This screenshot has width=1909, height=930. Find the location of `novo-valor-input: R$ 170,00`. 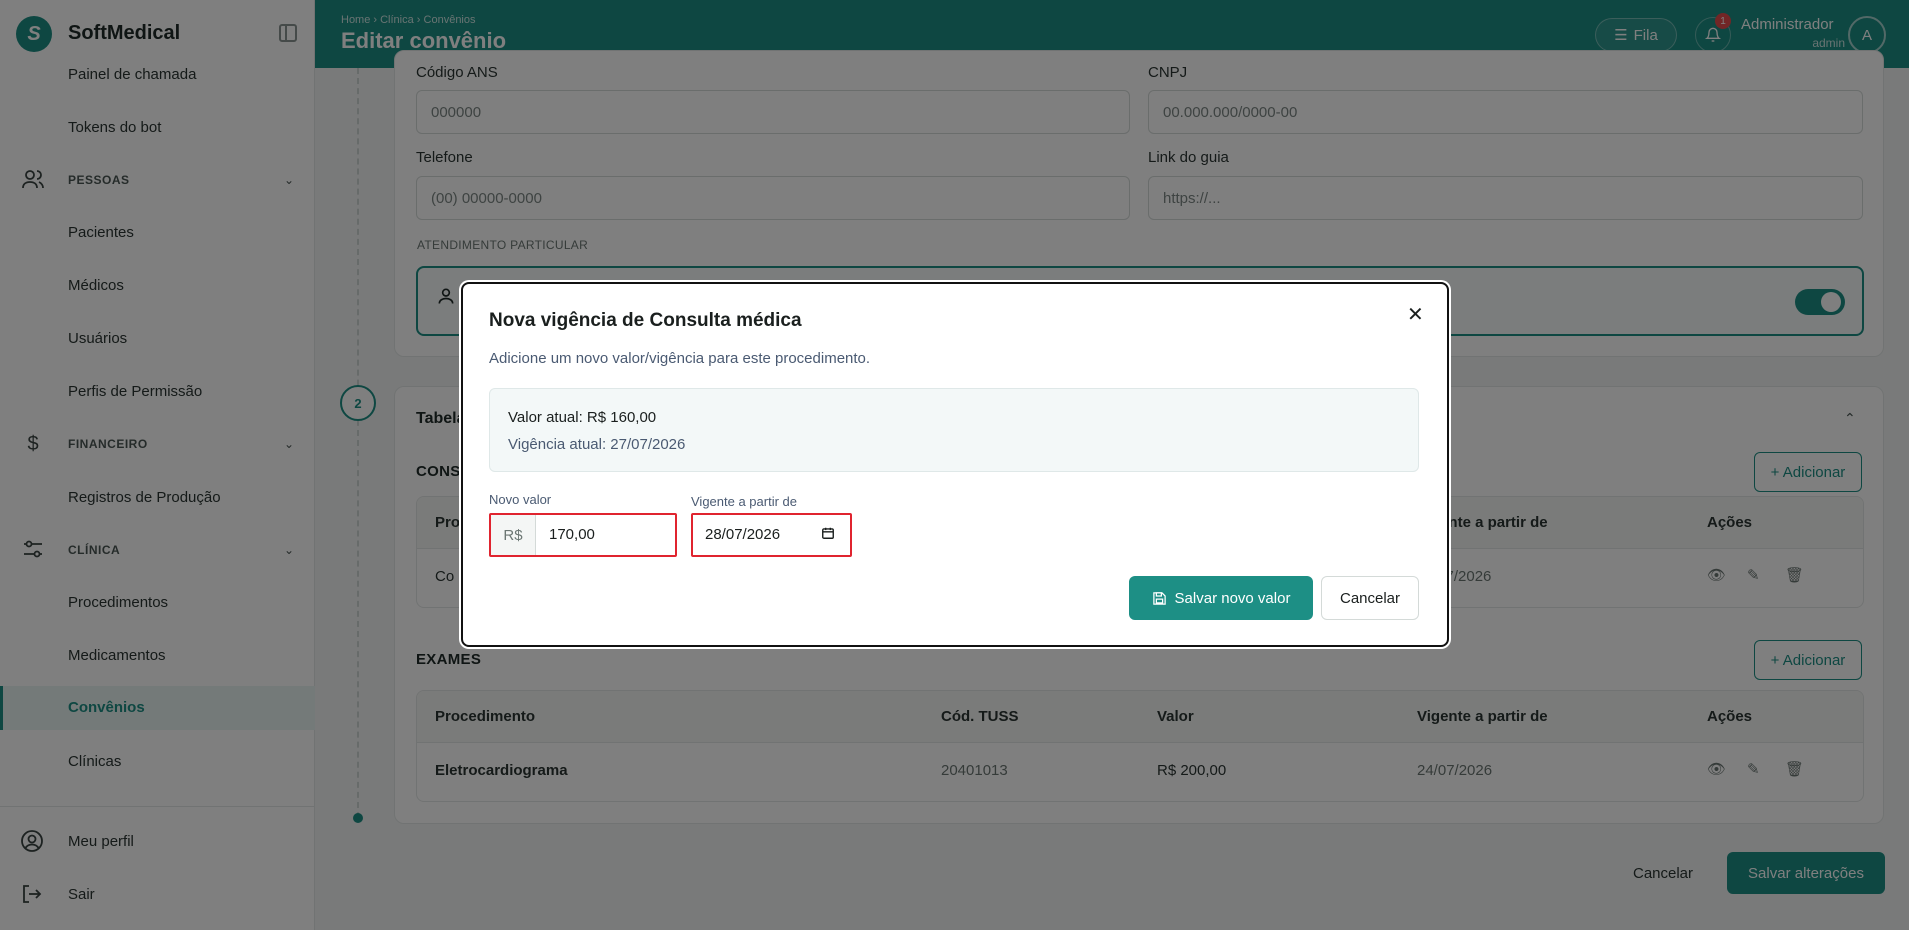

novo-valor-input: R$ 170,00 is located at coordinates (583, 535).